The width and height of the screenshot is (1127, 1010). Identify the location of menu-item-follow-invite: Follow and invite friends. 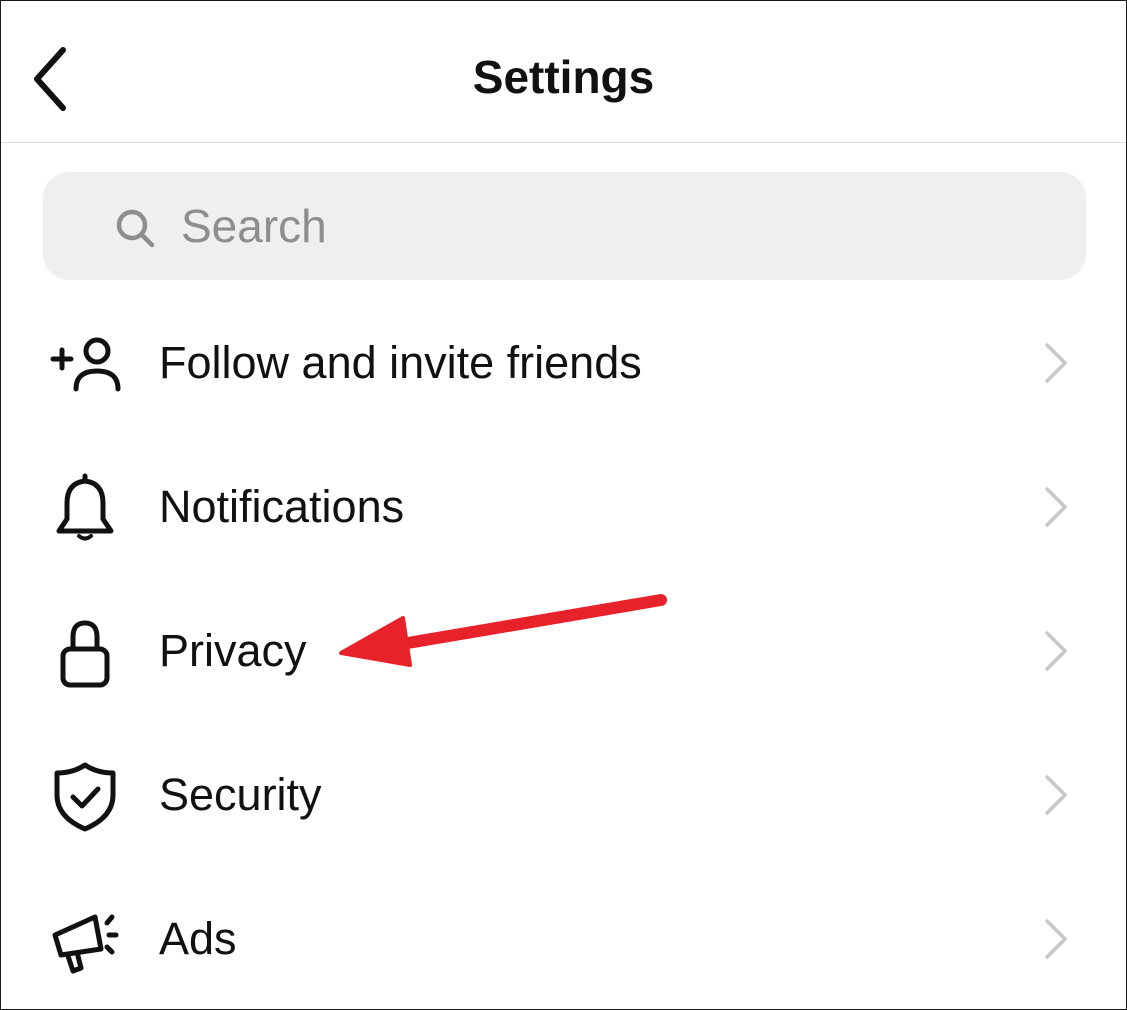
(563, 363).